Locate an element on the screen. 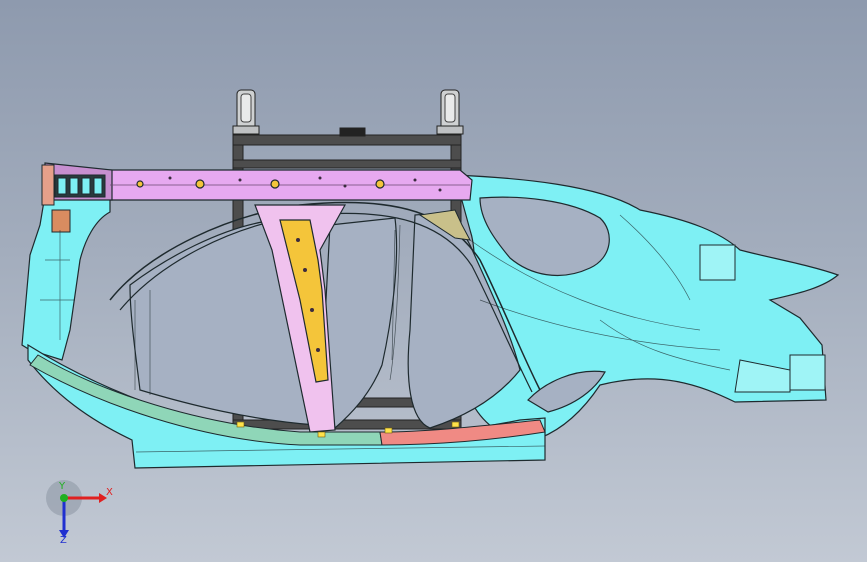 This screenshot has width=867, height=562. y-axis-label: Y is located at coordinates (62, 486).